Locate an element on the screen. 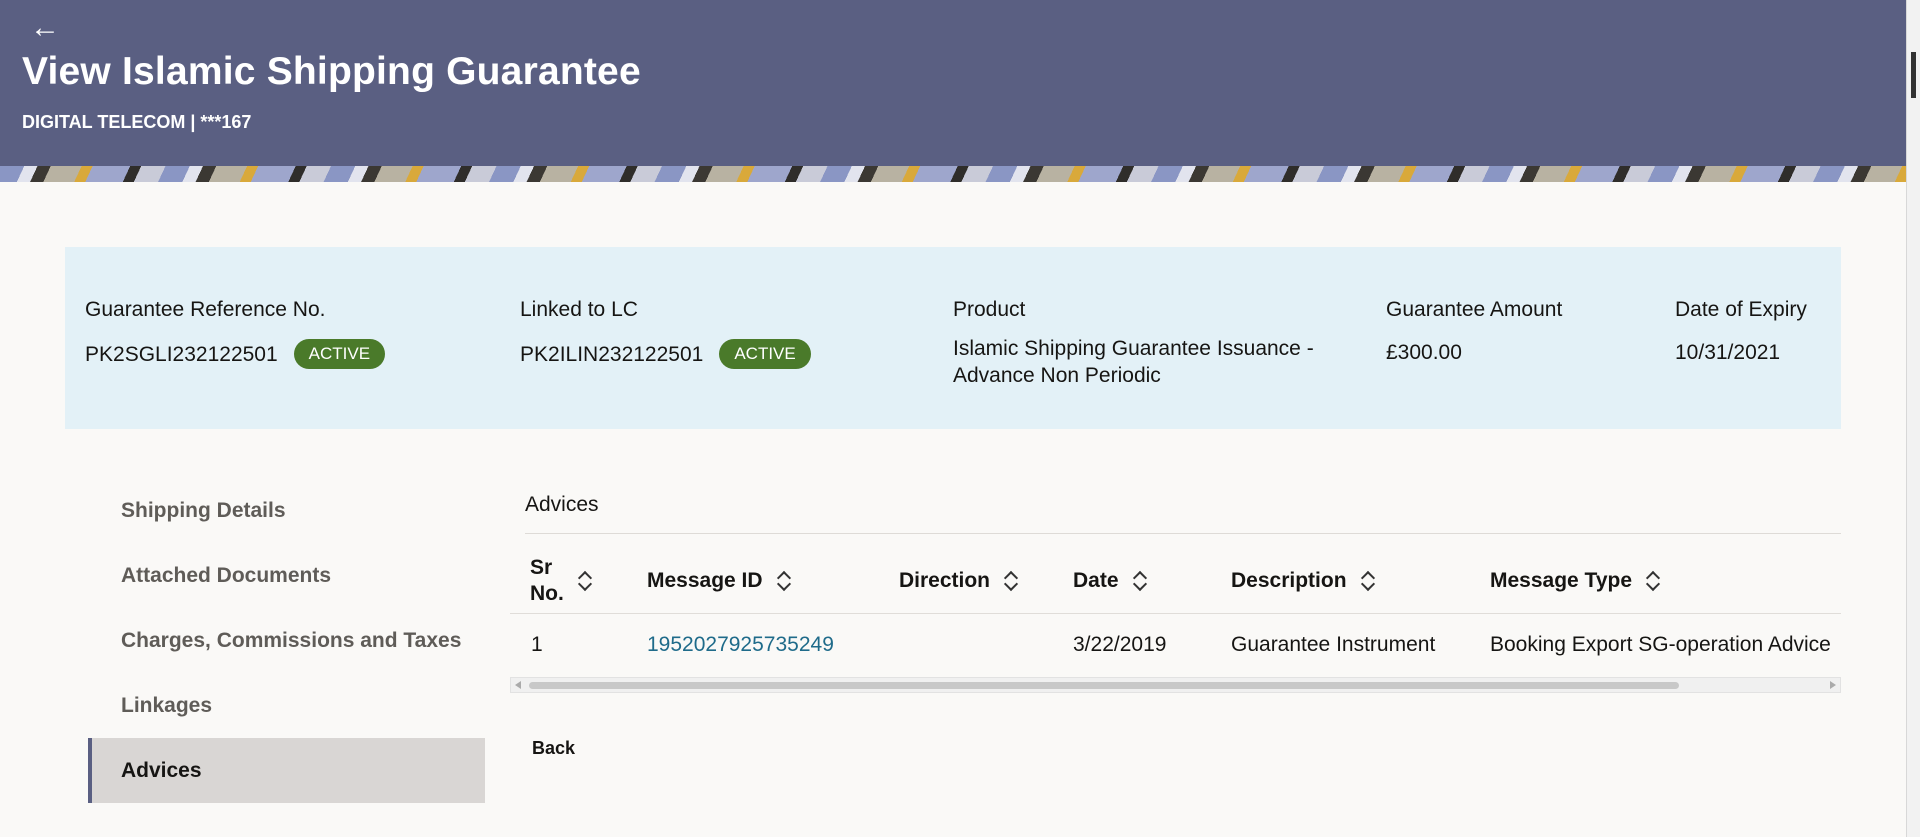 The image size is (1920, 837). col-sr-no-line1: Sr is located at coordinates (541, 567).